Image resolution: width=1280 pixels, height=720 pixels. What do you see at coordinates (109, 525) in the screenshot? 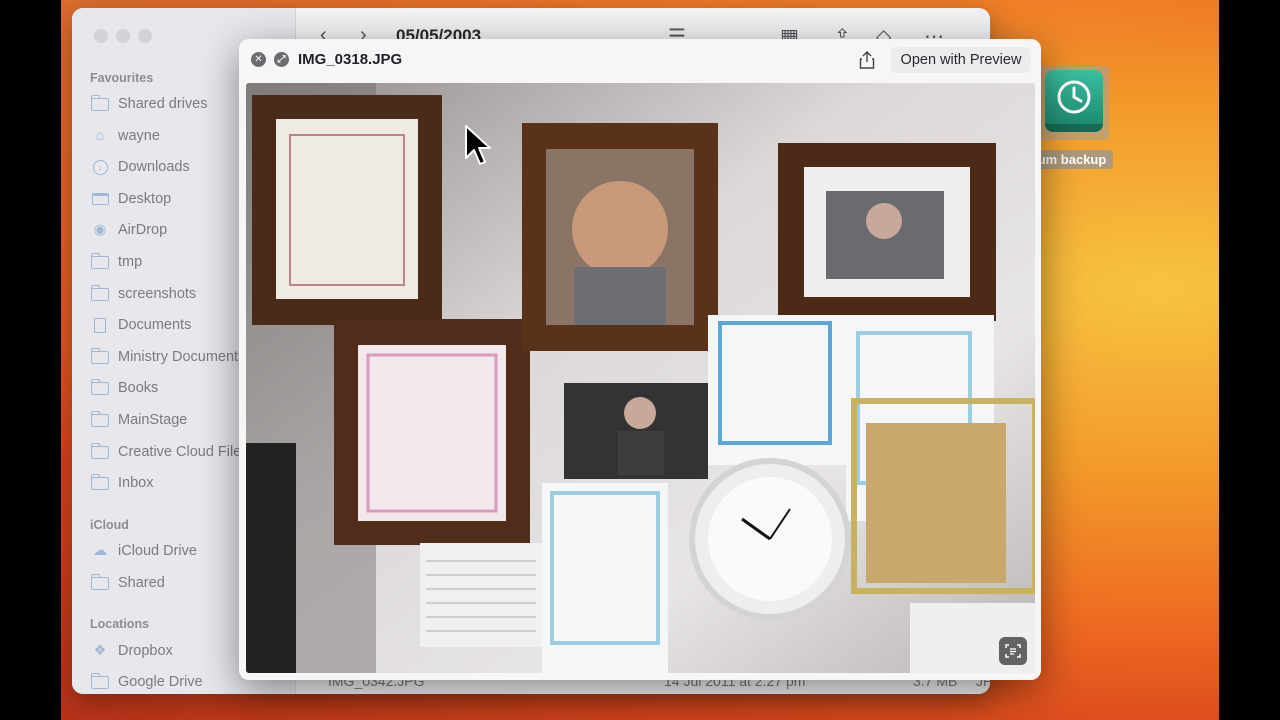
I see `sidebar-section-icloud: iCloud` at bounding box center [109, 525].